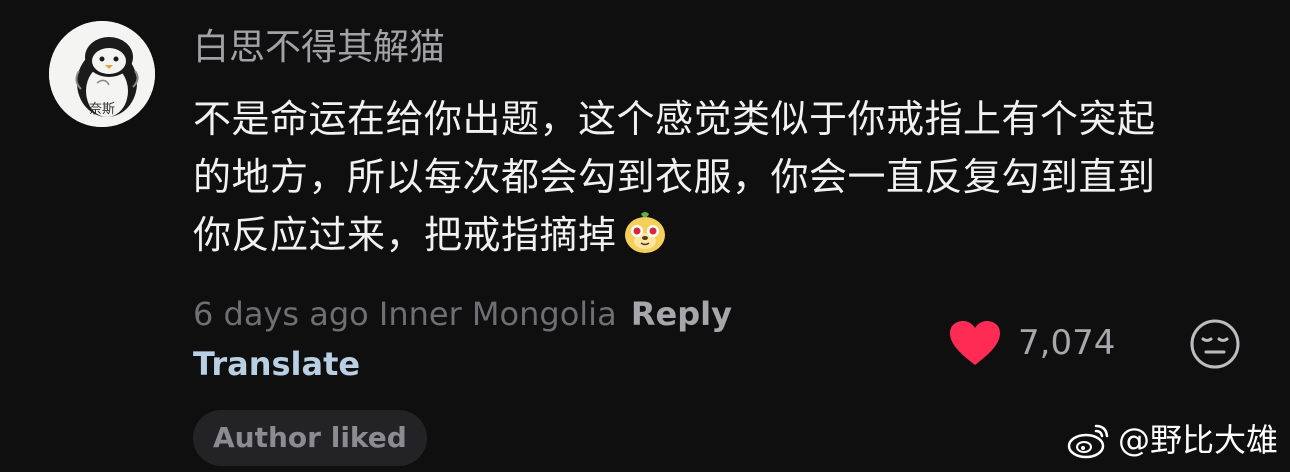  I want to click on translate-button: Translate, so click(276, 364).